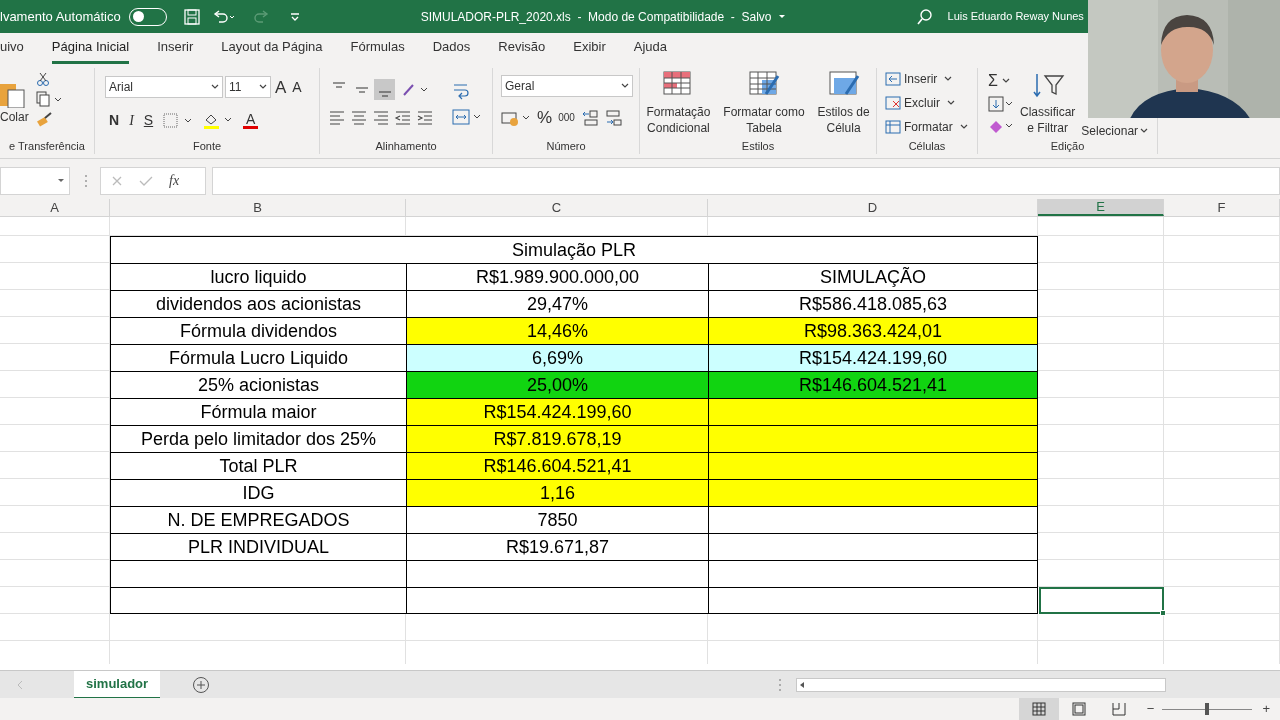 The height and width of the screenshot is (720, 1280). What do you see at coordinates (678, 102) in the screenshot?
I see `conditional-format-button: Formatação Condicional` at bounding box center [678, 102].